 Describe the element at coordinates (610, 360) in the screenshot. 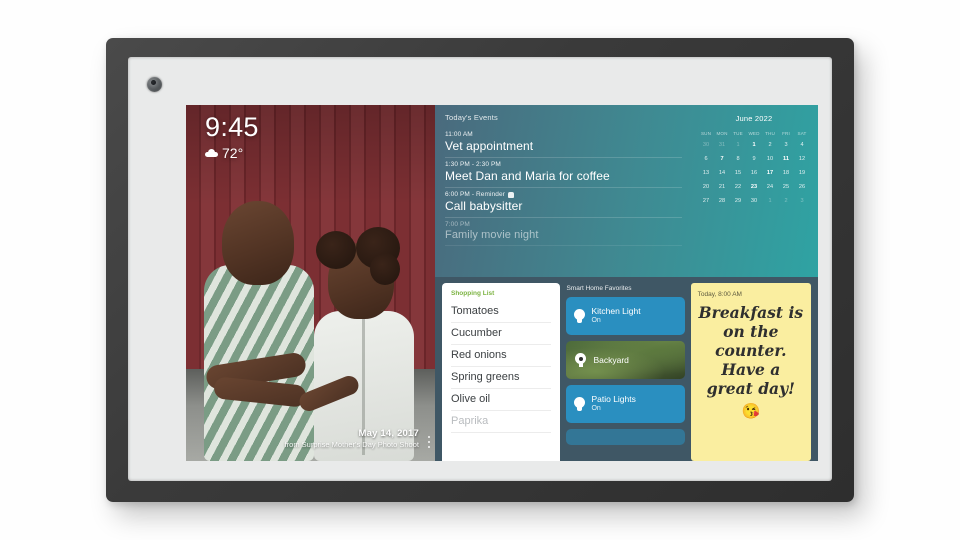

I see `tile-text: Backyard` at that location.